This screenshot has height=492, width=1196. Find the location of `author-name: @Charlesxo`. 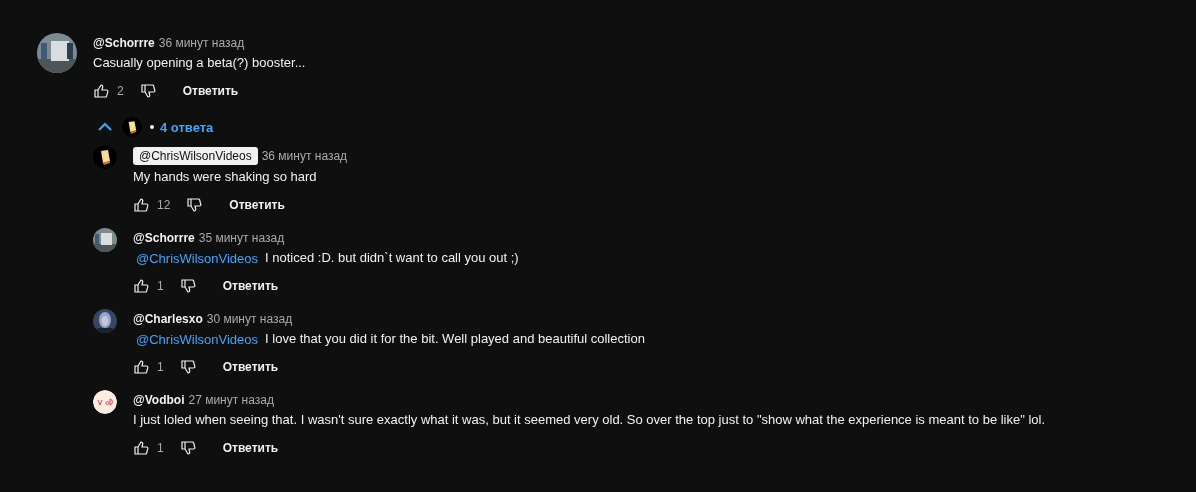

author-name: @Charlesxo is located at coordinates (168, 319).